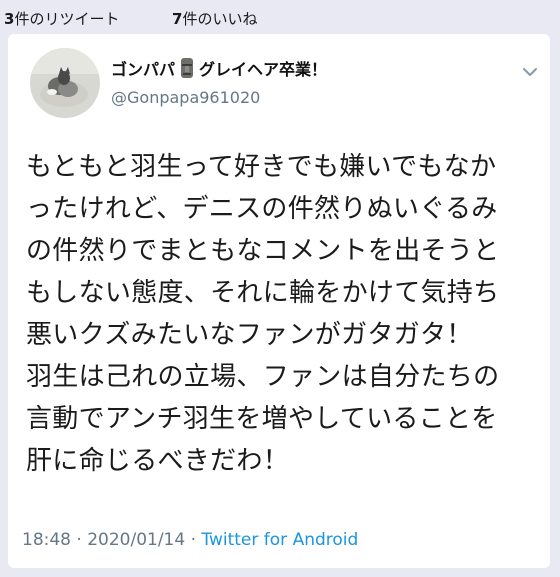  I want to click on tweet-meta: 18:48 · 2020/01/14 · Twitter for Android, so click(190, 540).